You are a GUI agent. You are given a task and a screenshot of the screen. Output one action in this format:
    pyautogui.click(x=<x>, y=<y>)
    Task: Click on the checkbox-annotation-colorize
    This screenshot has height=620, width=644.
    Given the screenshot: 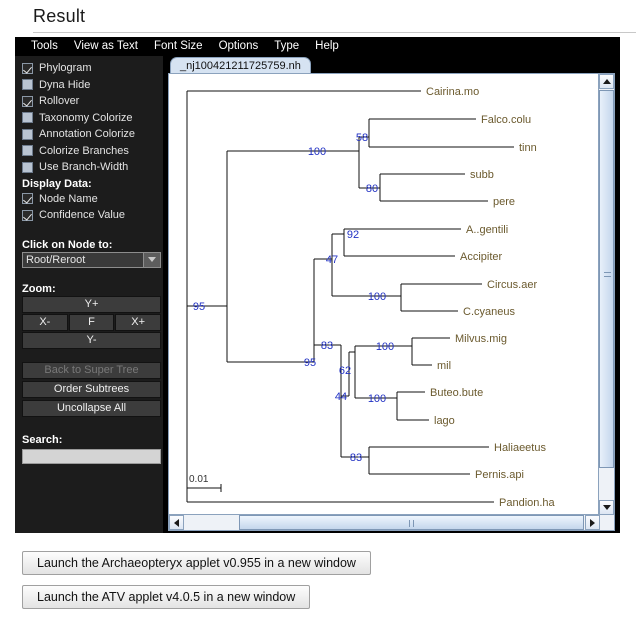 What is the action you would take?
    pyautogui.click(x=27, y=134)
    